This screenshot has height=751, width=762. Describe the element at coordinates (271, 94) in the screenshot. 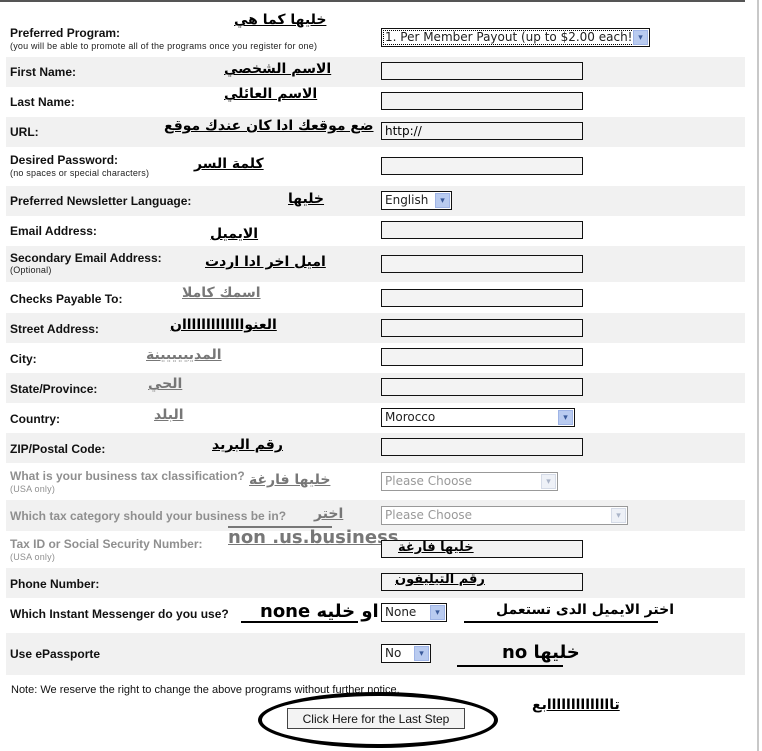

I see `annotation-last-name: الاسم العائلي` at that location.